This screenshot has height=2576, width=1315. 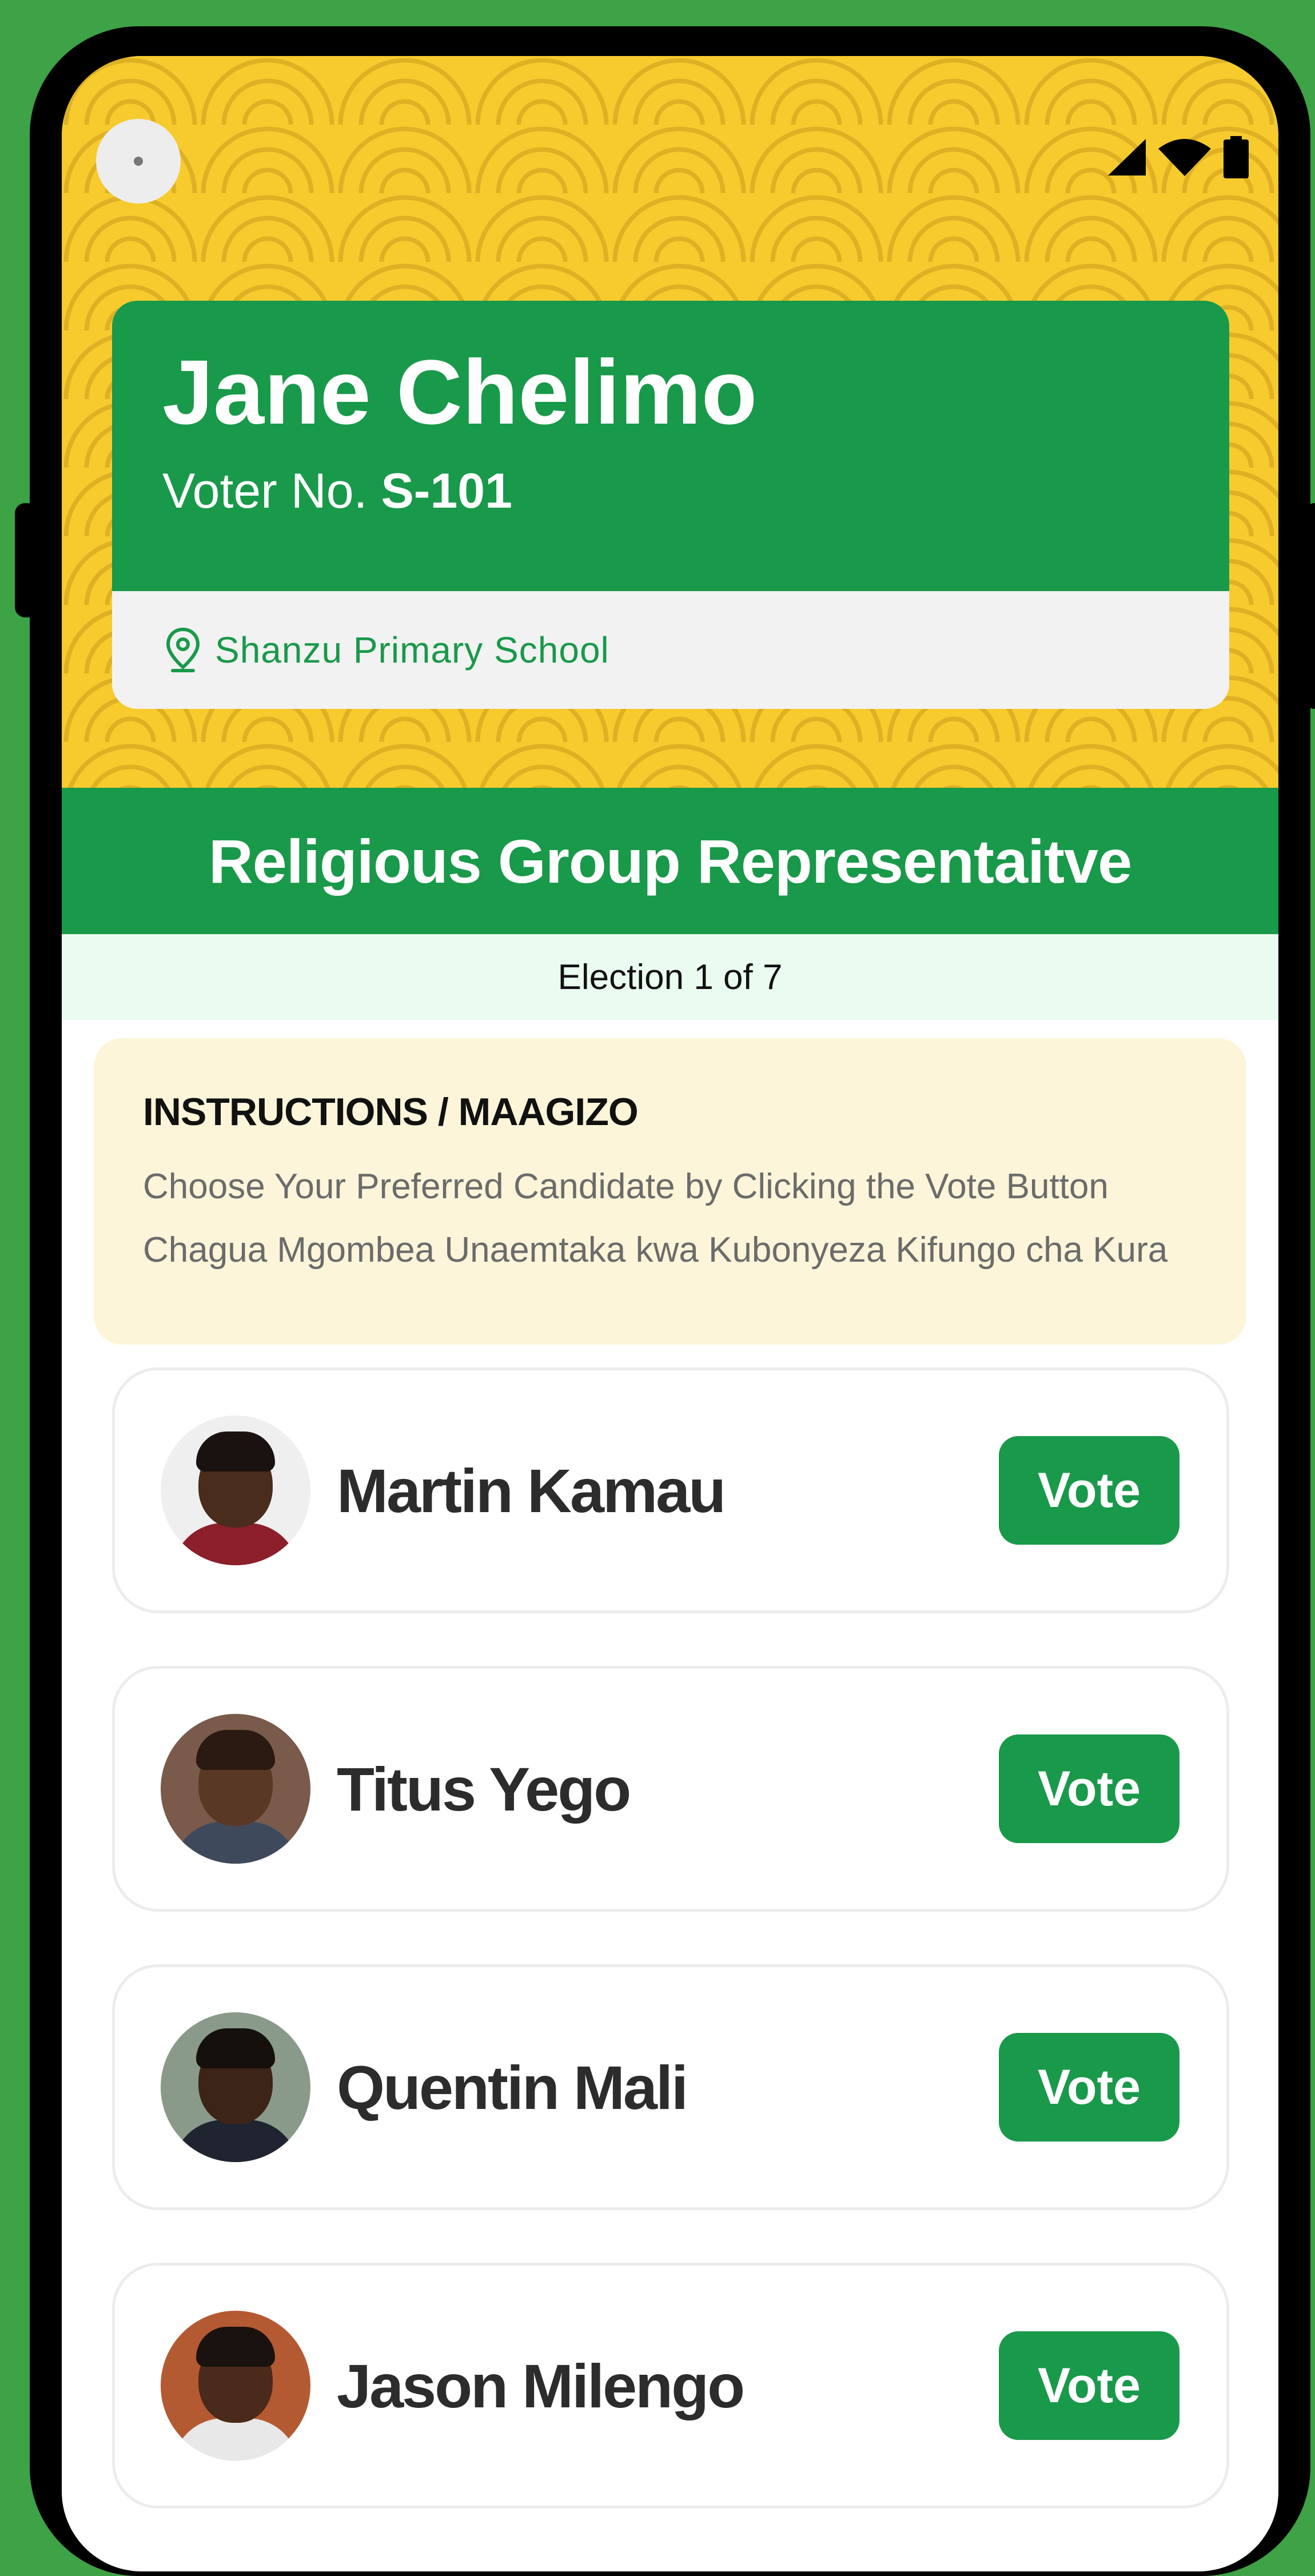 I want to click on voter-name: Jane Chelimo, so click(x=460, y=392).